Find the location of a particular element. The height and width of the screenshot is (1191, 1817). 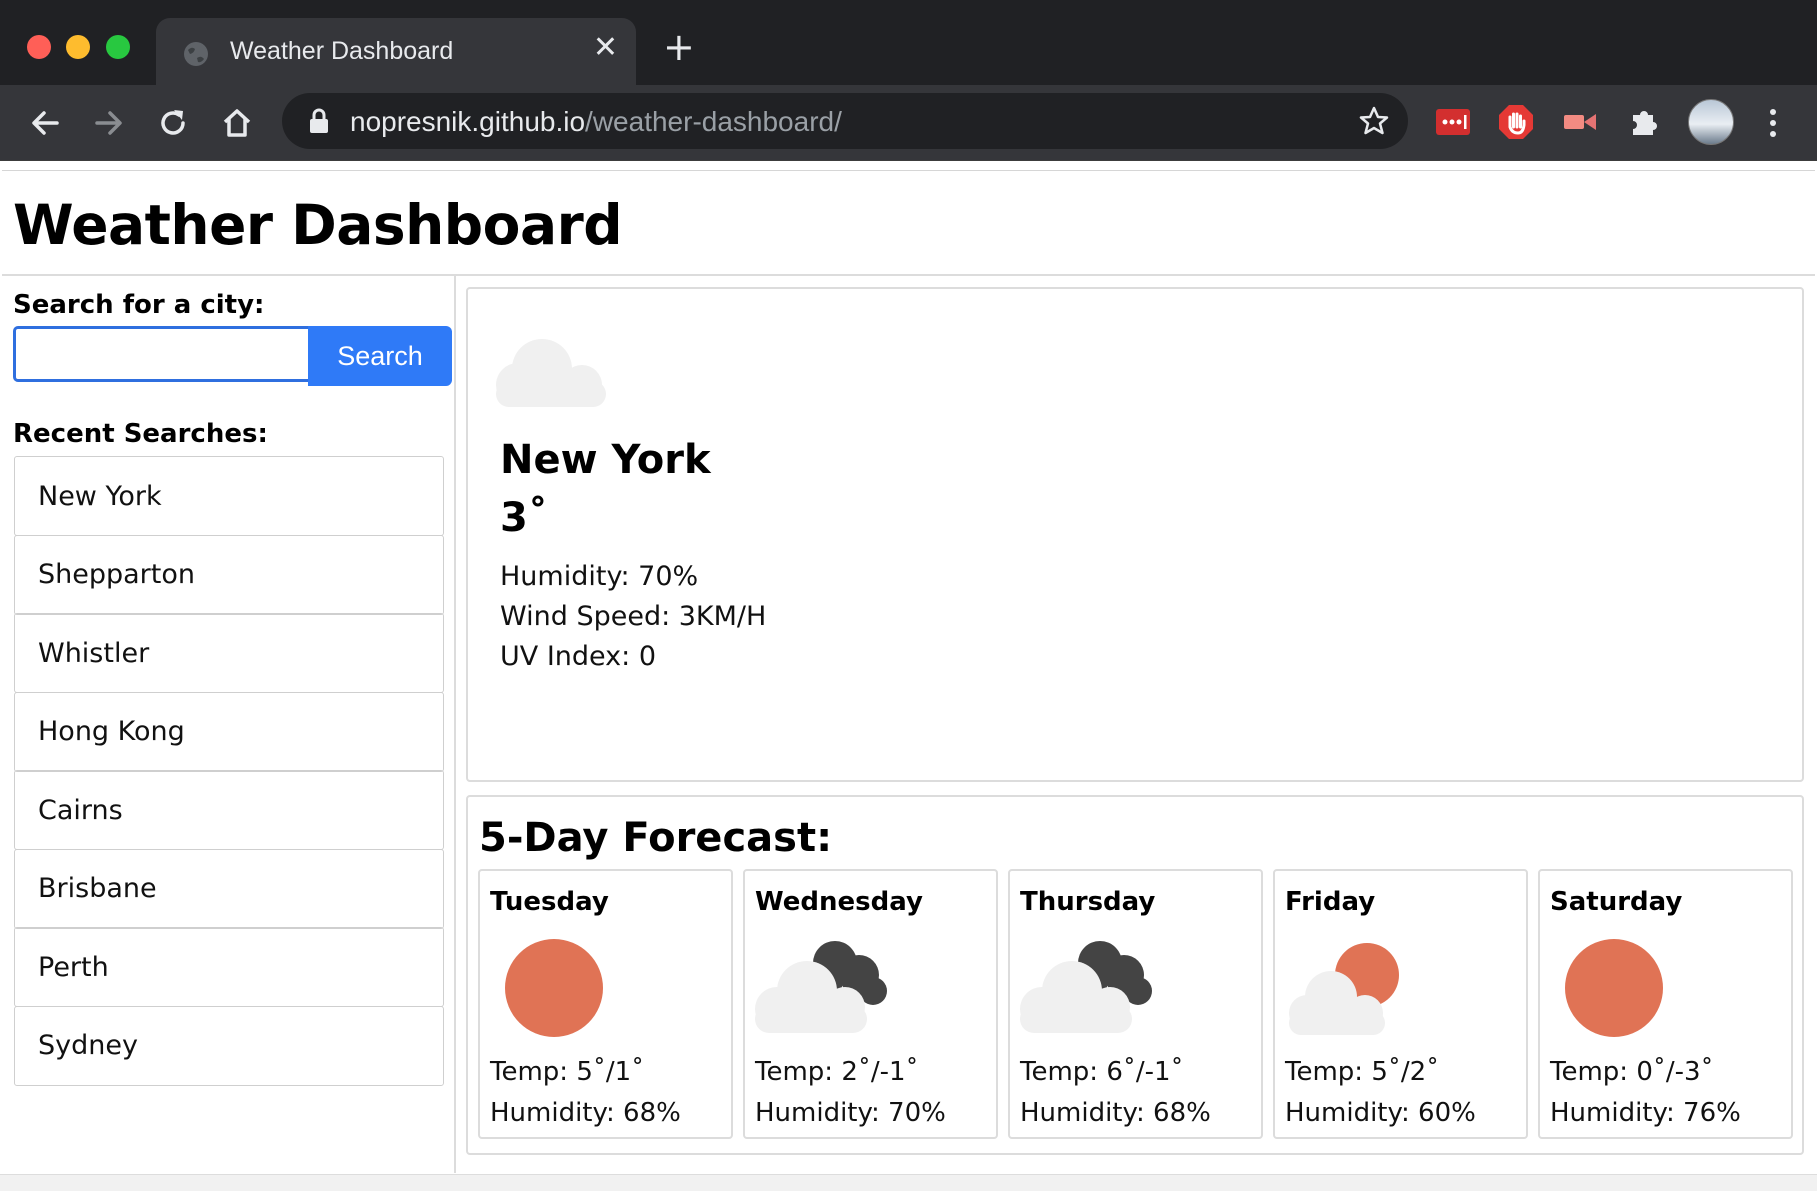

home-icon is located at coordinates (237, 123).